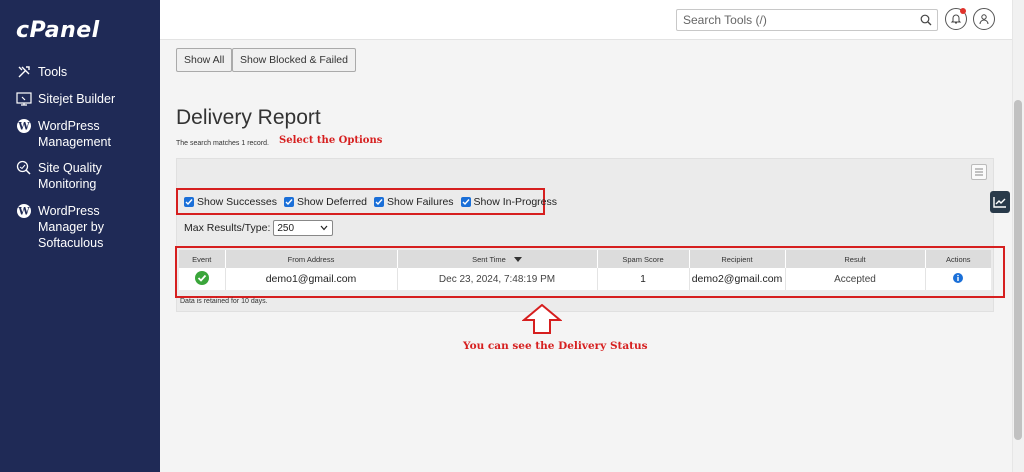 The width and height of the screenshot is (1024, 472). I want to click on info-icon, so click(958, 277).